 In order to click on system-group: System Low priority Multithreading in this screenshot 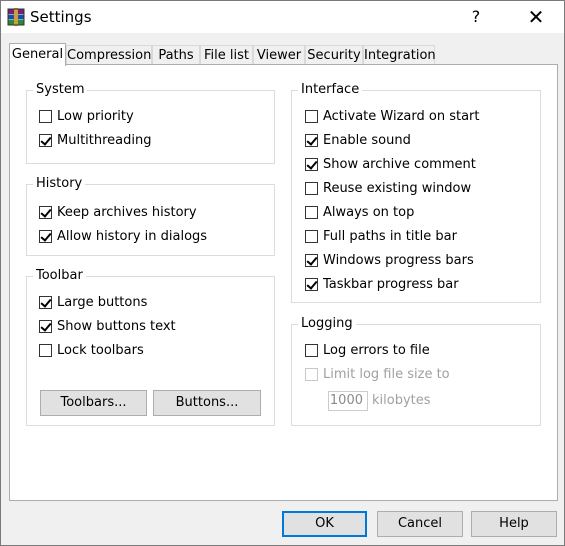, I will do `click(150, 123)`.